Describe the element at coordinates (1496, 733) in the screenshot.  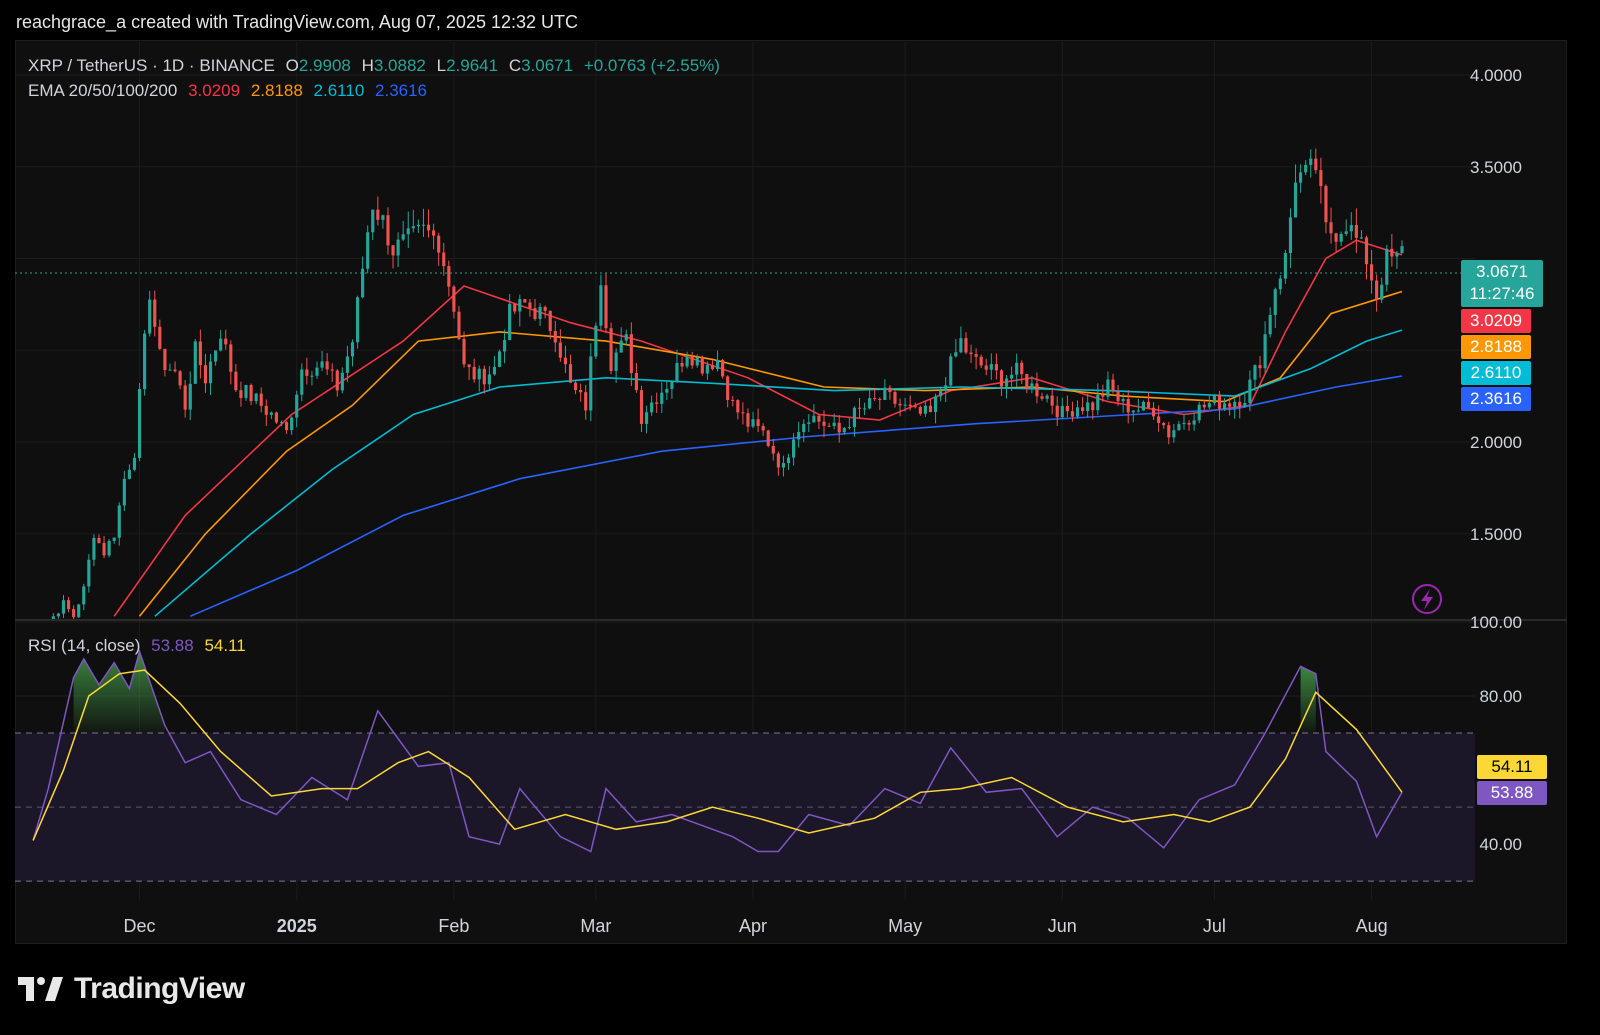
I see `rsi-axis: 100.00 80.00 40.00` at that location.